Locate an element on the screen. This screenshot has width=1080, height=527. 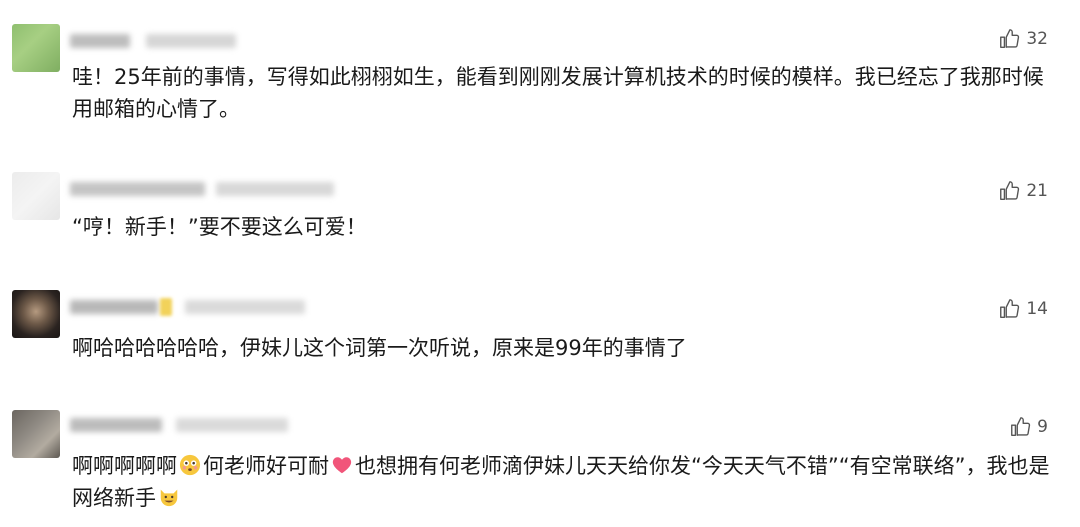
like-count: 14 is located at coordinates (1037, 309).